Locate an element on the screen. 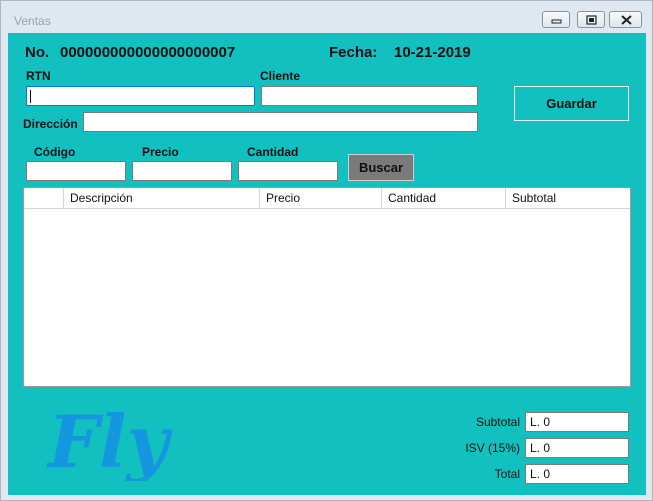 This screenshot has width=653, height=501. precio-input is located at coordinates (182, 171).